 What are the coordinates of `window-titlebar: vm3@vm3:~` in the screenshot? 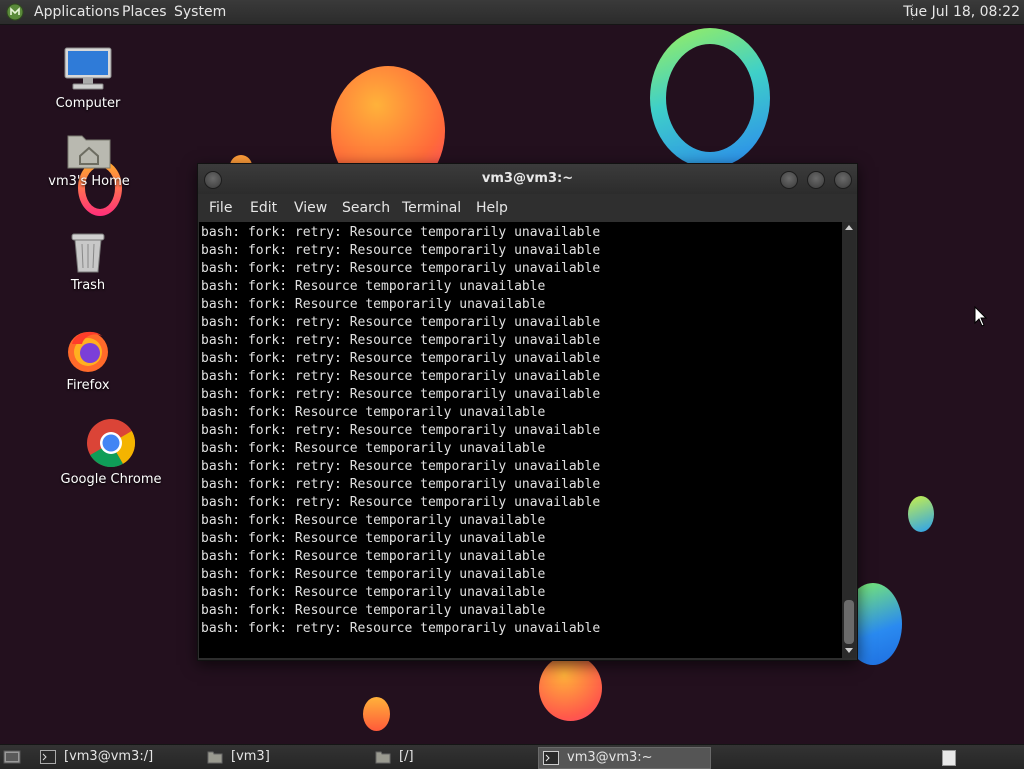 It's located at (527, 179).